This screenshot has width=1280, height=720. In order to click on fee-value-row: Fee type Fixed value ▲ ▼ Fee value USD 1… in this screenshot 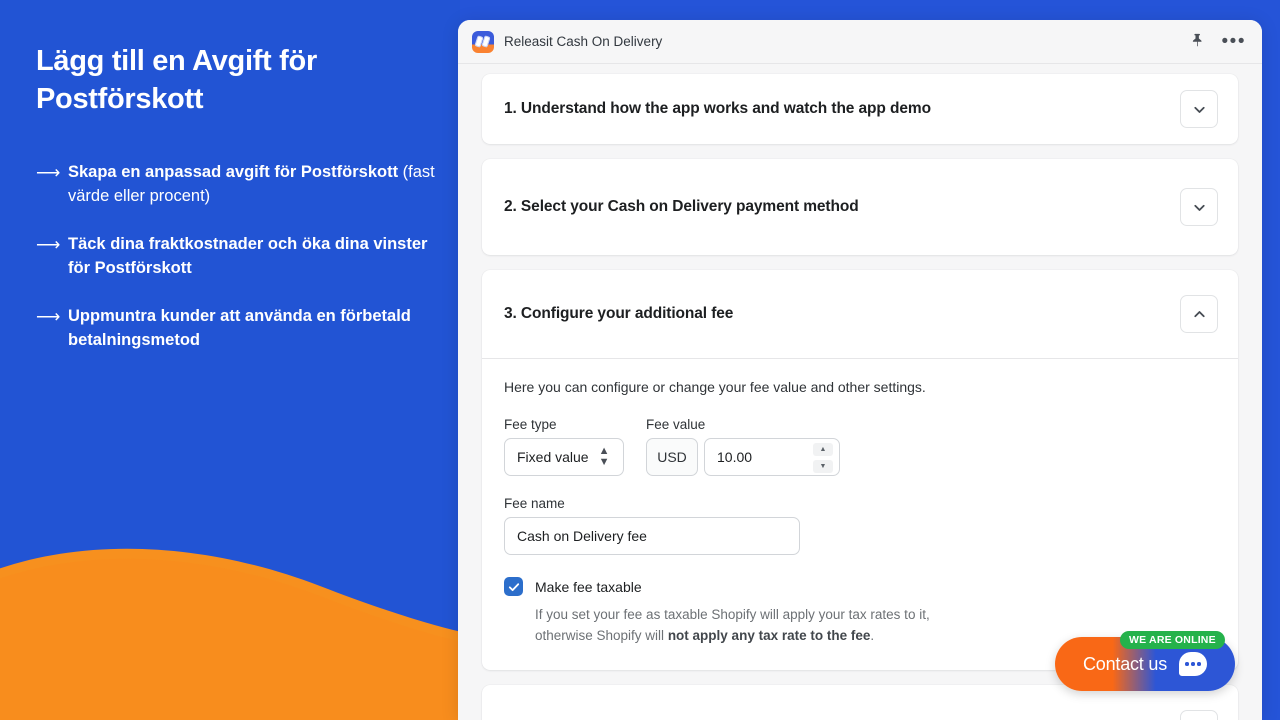, I will do `click(860, 446)`.